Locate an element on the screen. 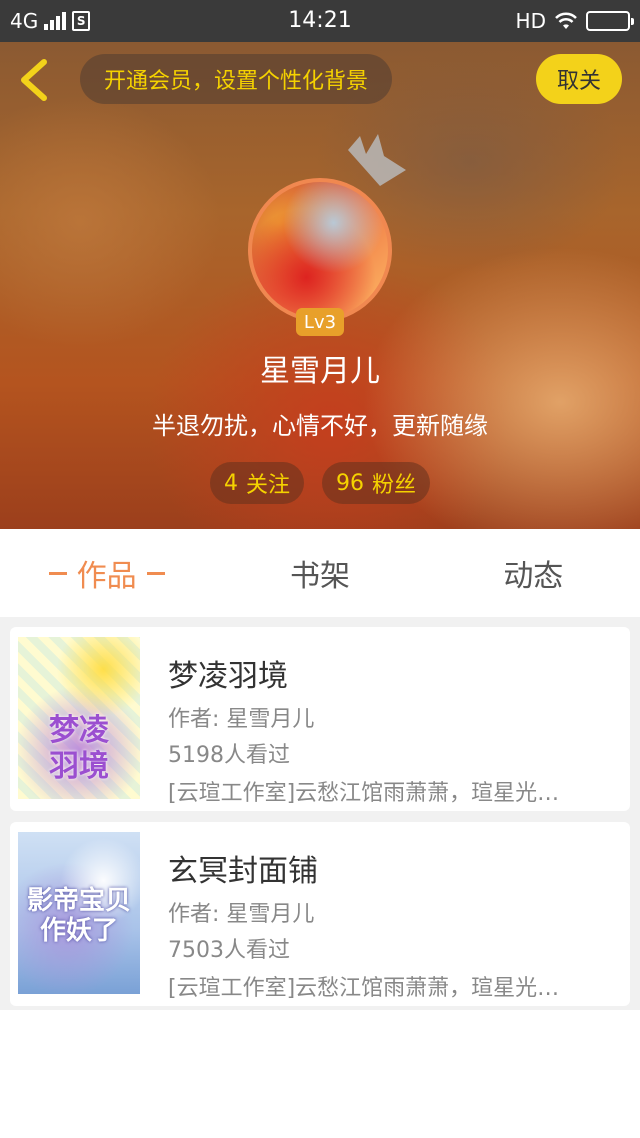 This screenshot has width=640, height=1138. cover-title: 梦凌 羽境 is located at coordinates (79, 748).